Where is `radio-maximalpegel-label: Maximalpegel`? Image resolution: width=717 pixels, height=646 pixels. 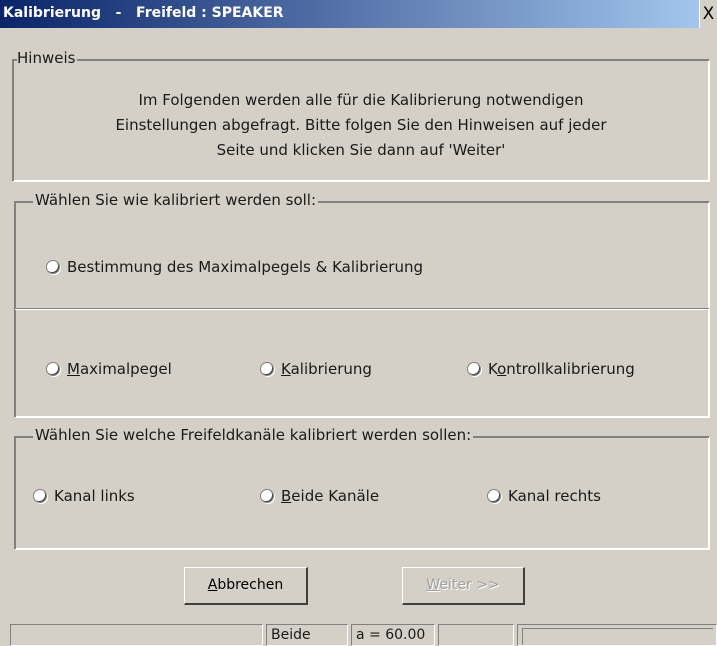 radio-maximalpegel-label: Maximalpegel is located at coordinates (119, 369).